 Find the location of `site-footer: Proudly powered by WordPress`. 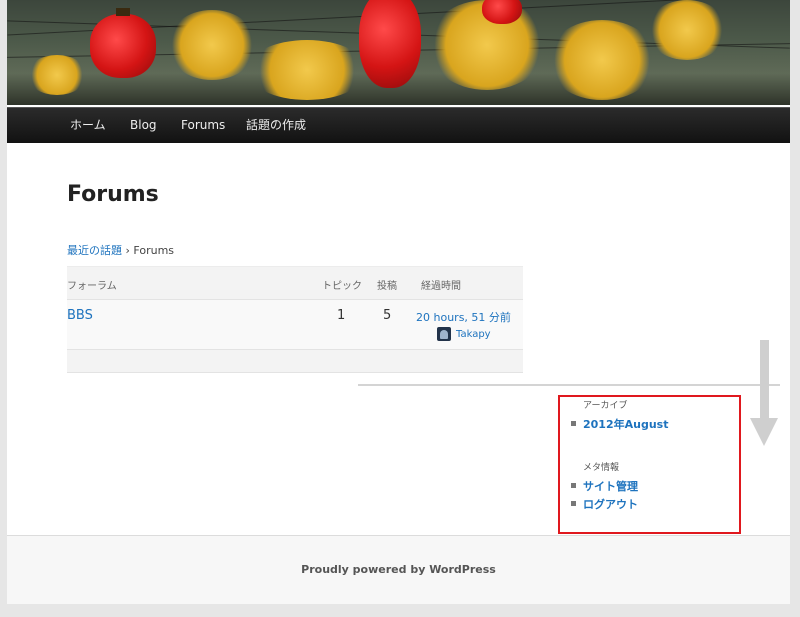

site-footer: Proudly powered by WordPress is located at coordinates (398, 569).